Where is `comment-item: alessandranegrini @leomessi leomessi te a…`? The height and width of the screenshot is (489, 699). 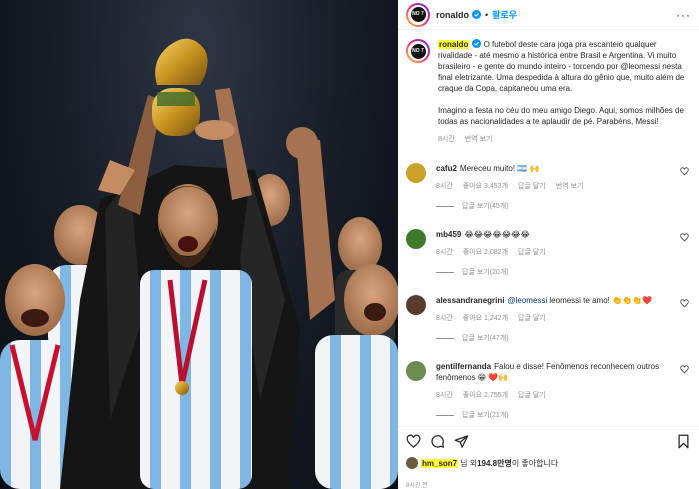
comment-item: alessandranegrini @leomessi leomessi te a… is located at coordinates (548, 319).